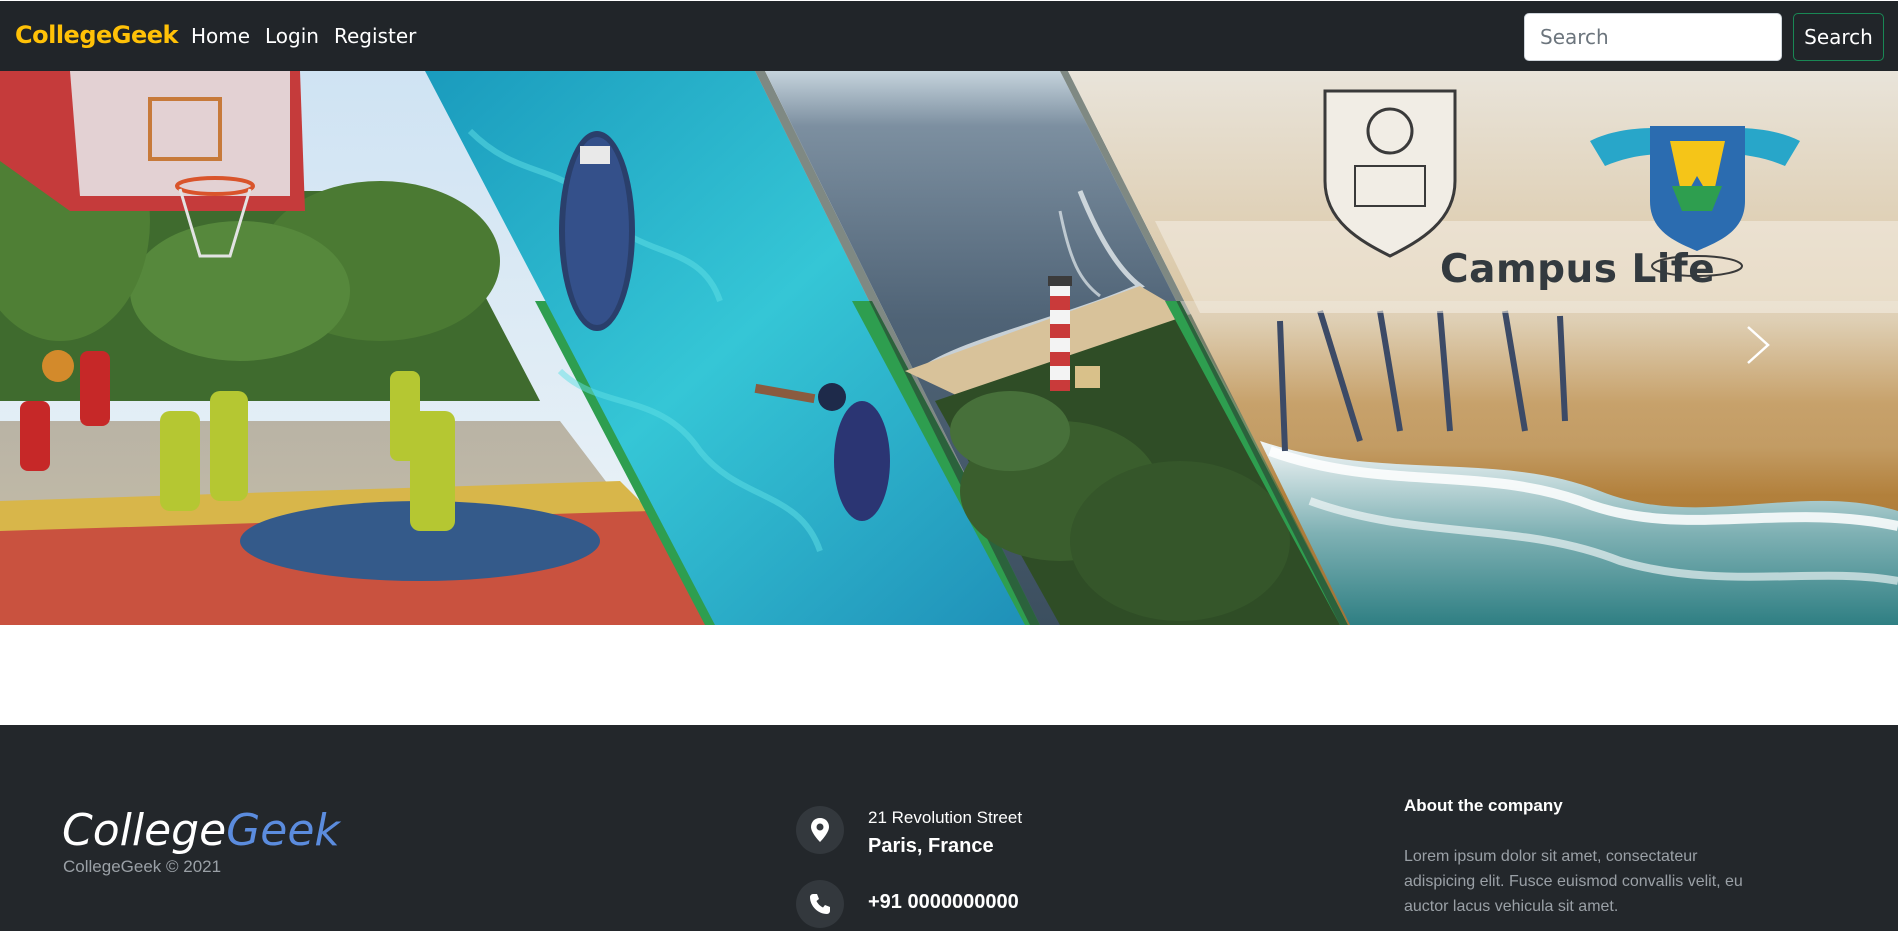 This screenshot has width=1898, height=931. Describe the element at coordinates (1653, 37) in the screenshot. I see `search-input` at that location.